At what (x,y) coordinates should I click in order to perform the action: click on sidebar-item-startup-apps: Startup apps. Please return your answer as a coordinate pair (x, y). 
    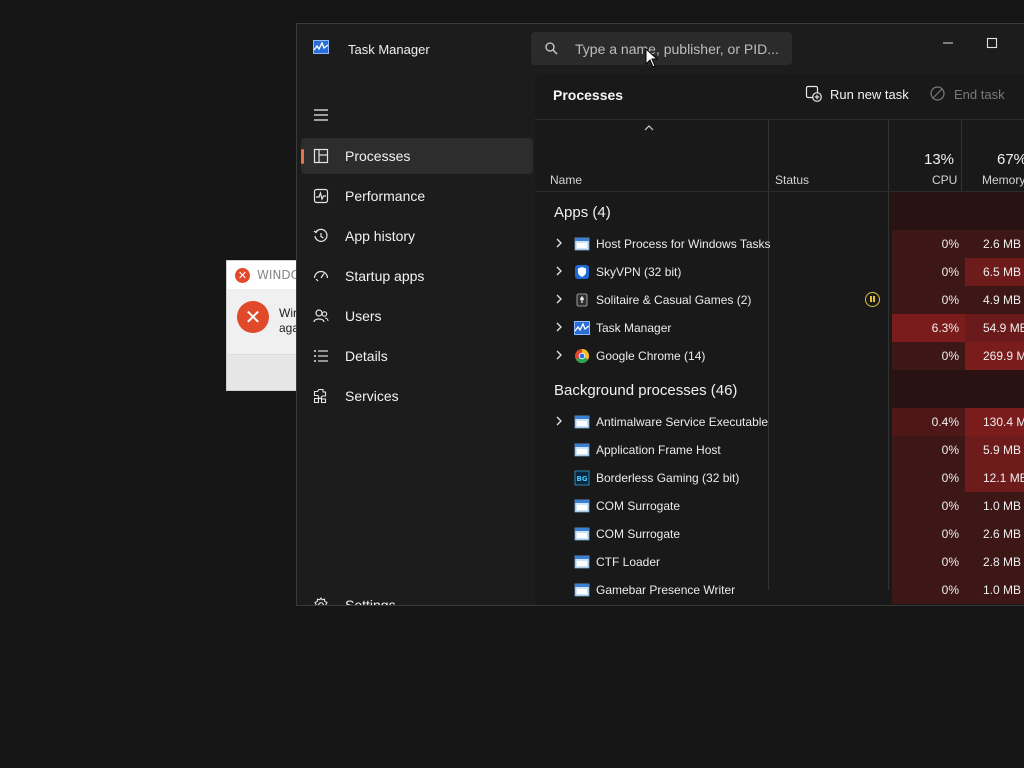
    Looking at the image, I should click on (417, 276).